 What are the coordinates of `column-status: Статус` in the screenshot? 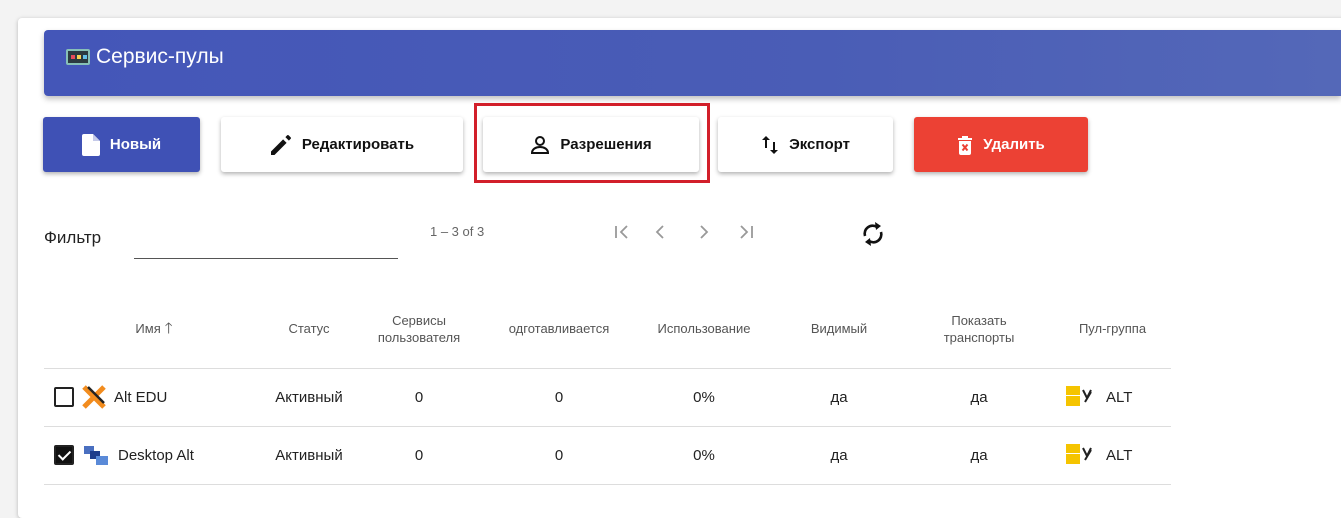 It's located at (309, 329).